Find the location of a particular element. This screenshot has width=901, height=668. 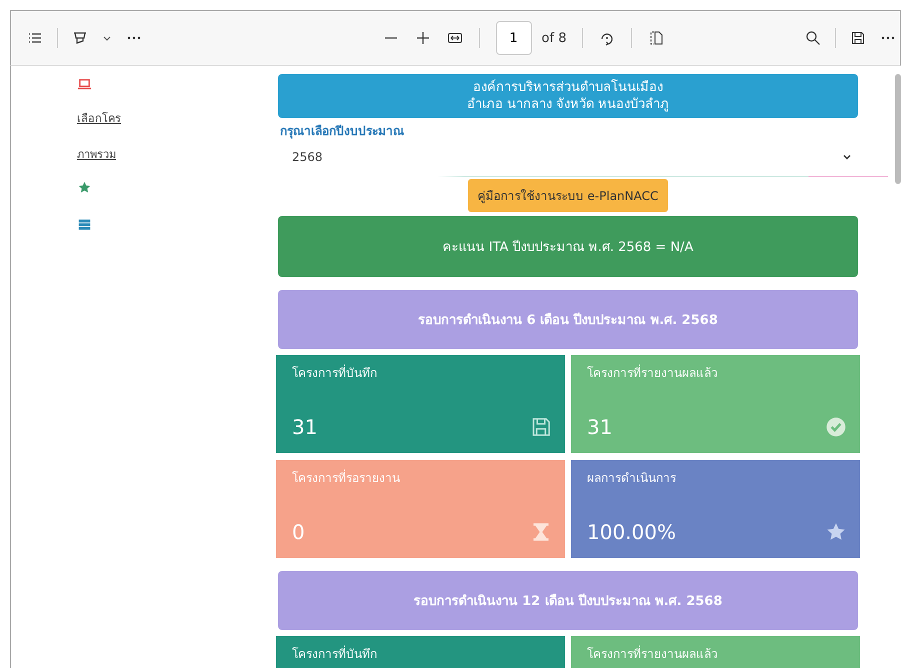

laptop-icon is located at coordinates (84, 84).